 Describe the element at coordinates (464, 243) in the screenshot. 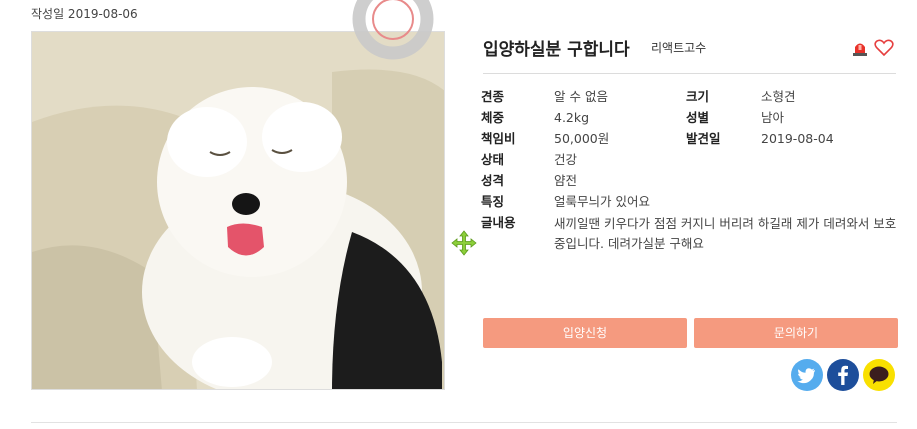

I see `move-cursor-icon` at that location.